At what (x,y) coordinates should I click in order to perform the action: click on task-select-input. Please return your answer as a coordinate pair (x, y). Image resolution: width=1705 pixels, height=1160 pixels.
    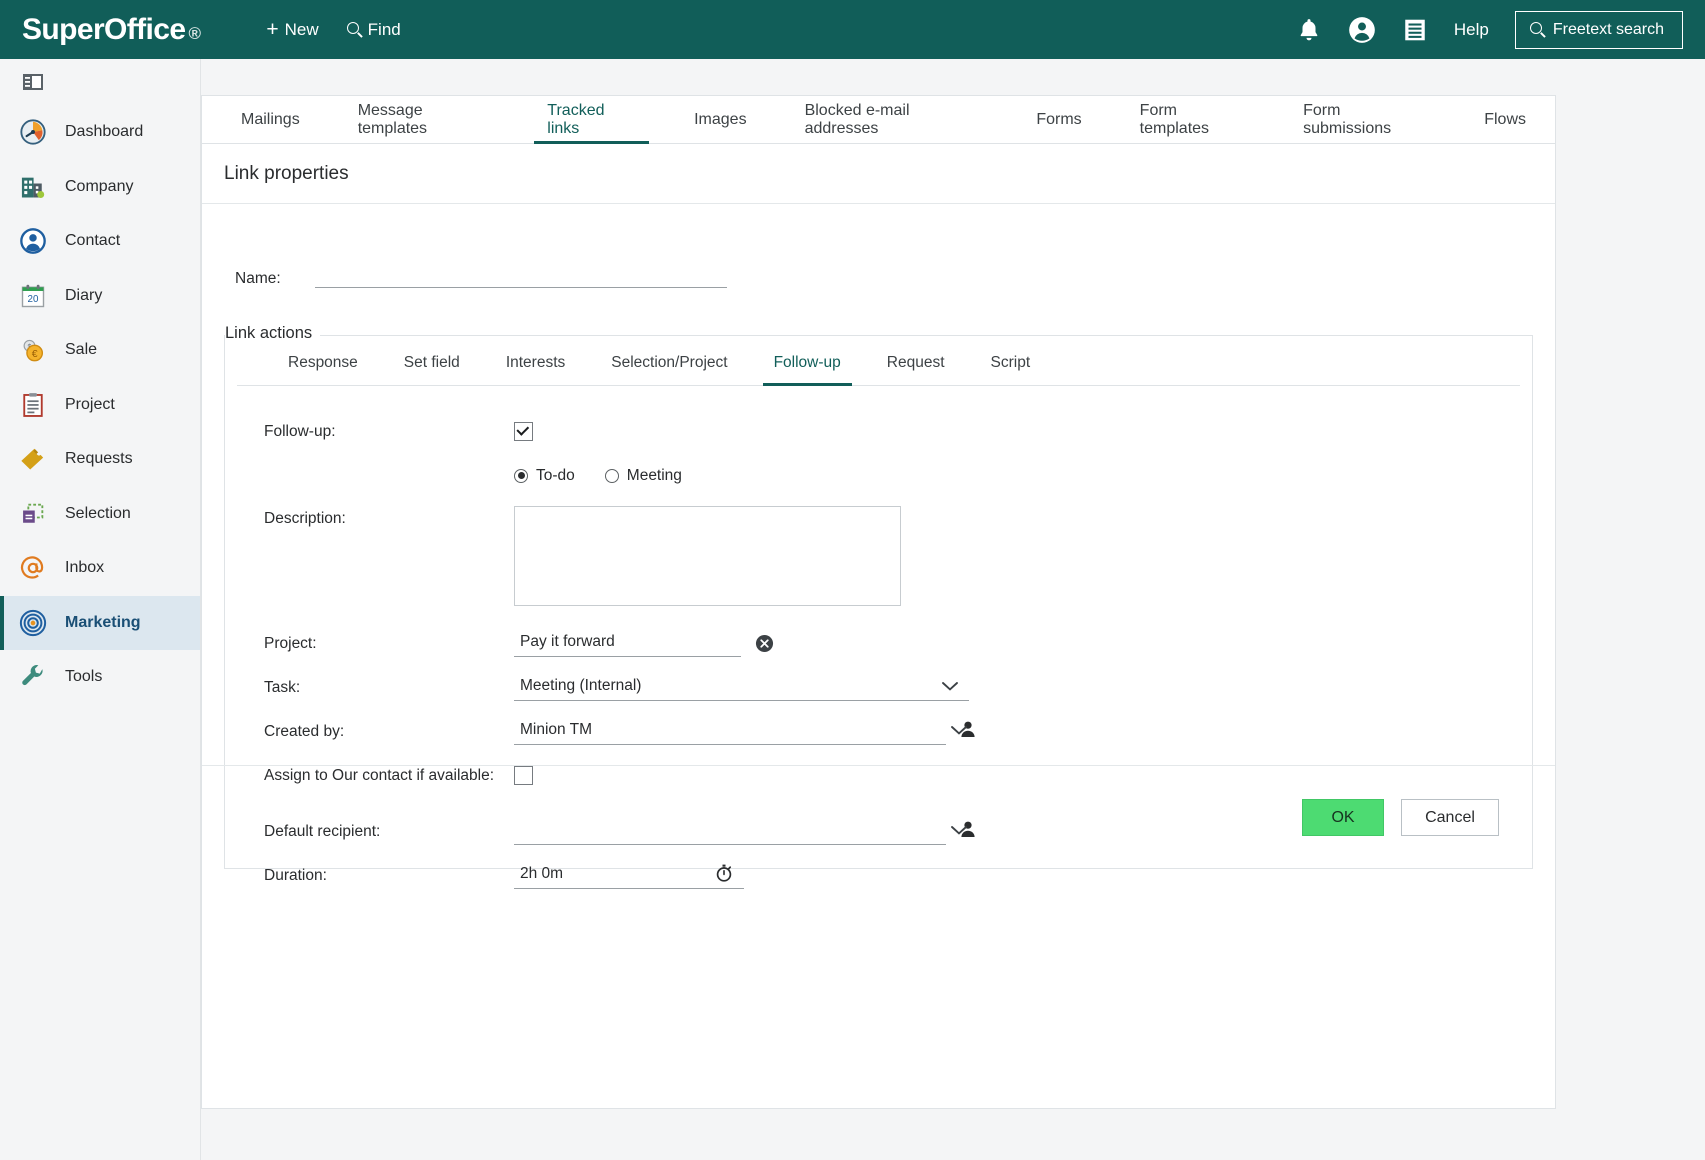
    Looking at the image, I should click on (741, 688).